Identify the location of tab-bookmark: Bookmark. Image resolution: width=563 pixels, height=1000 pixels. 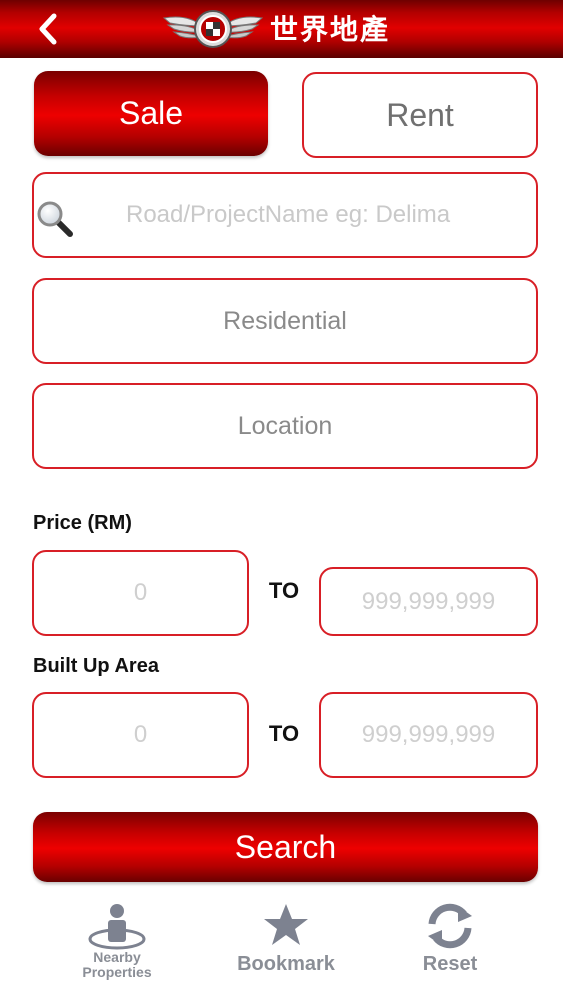
(286, 950).